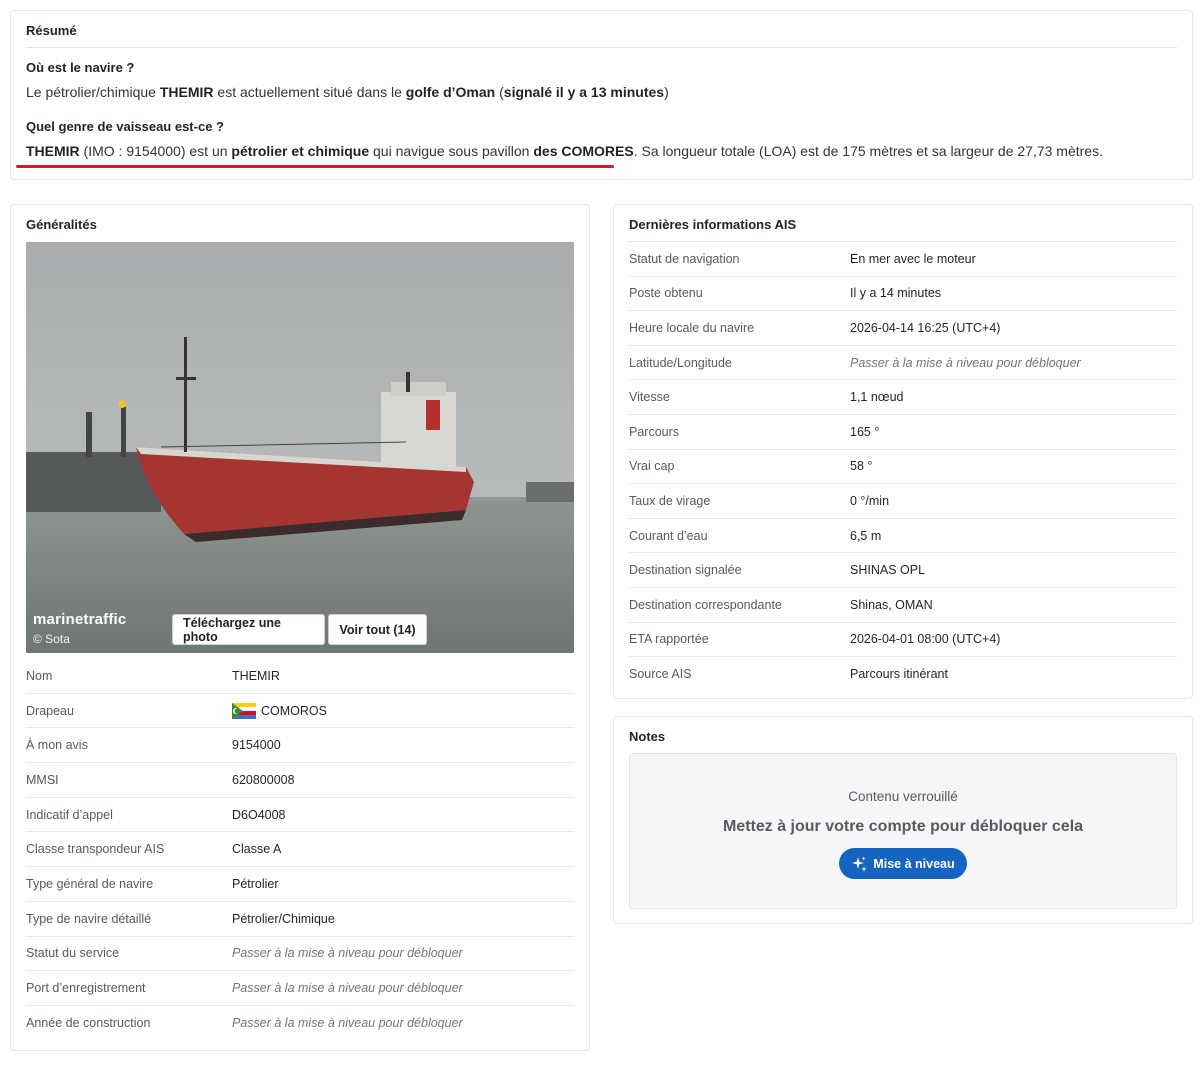 The width and height of the screenshot is (1200, 1073). What do you see at coordinates (861, 466) in the screenshot?
I see `row-value: 58 °` at bounding box center [861, 466].